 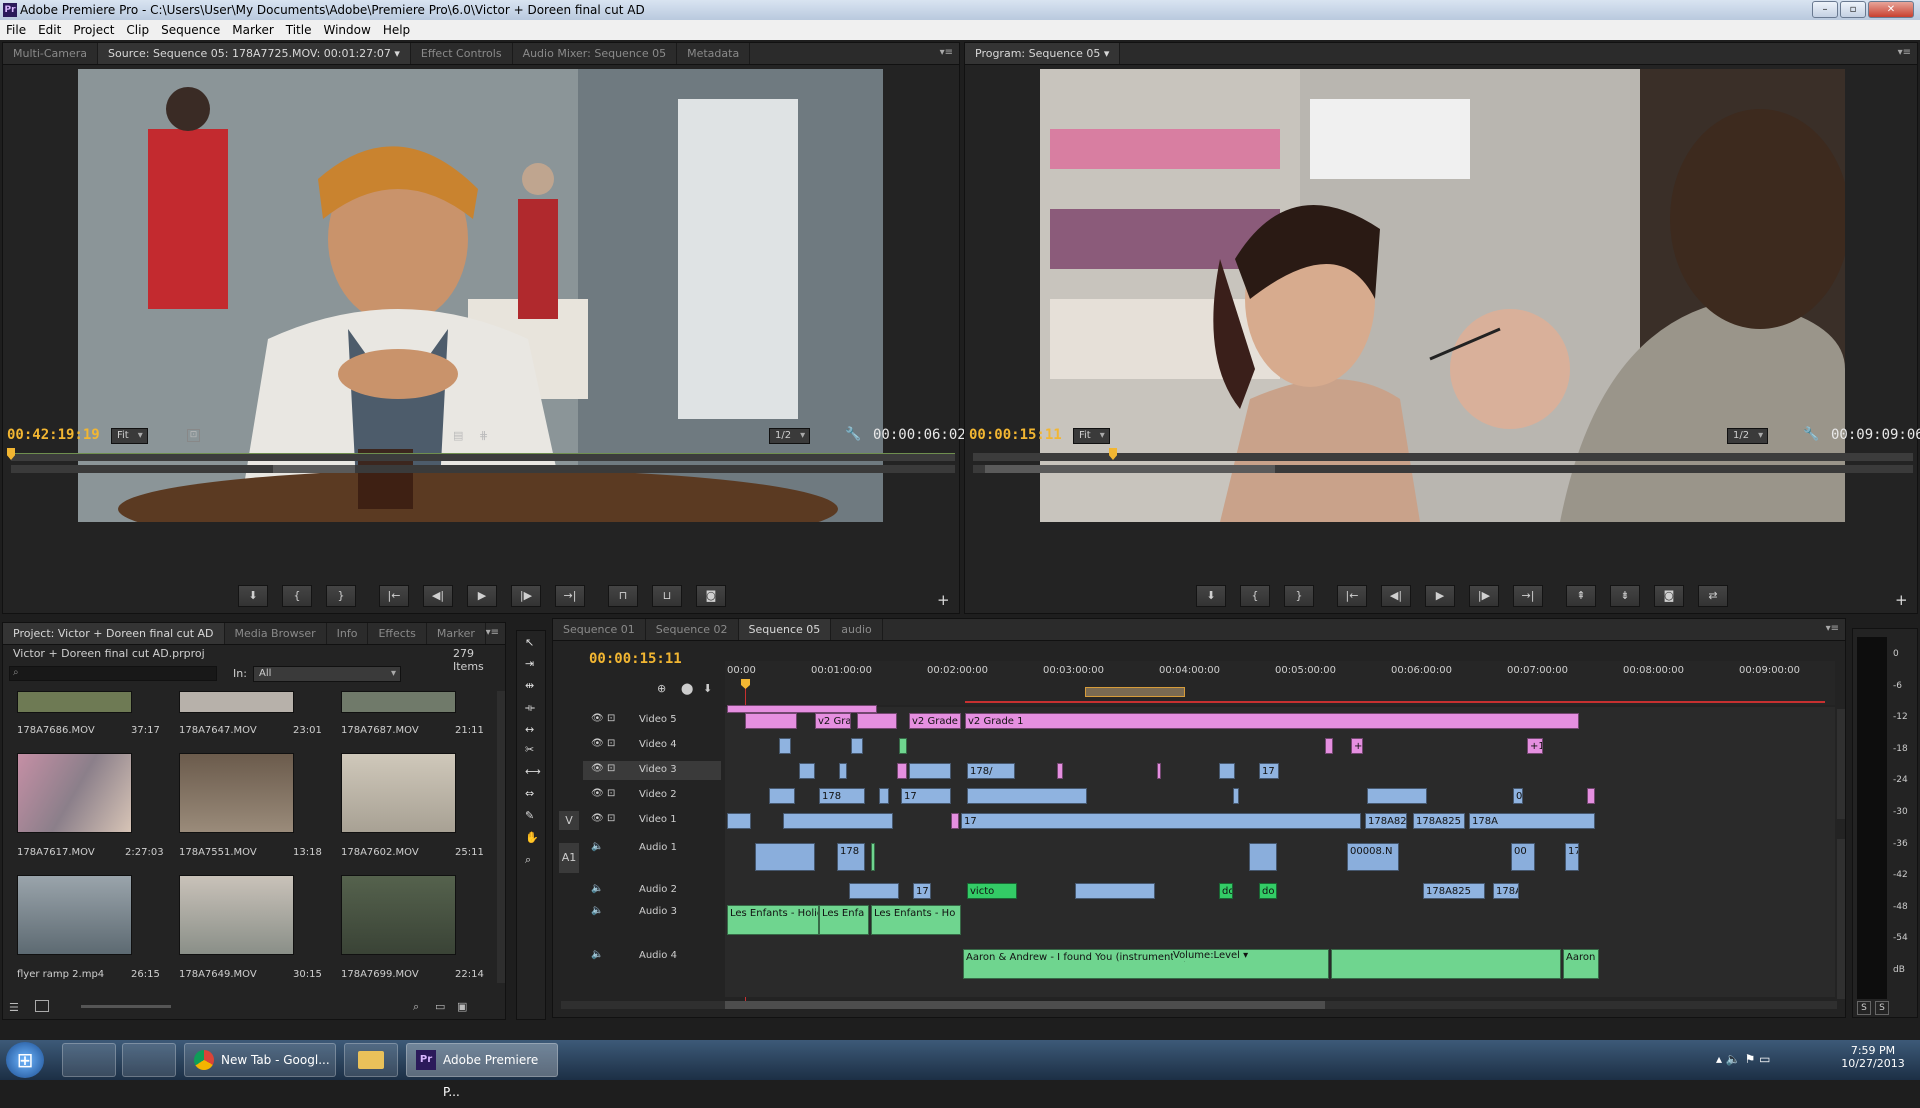 What do you see at coordinates (529, 815) in the screenshot?
I see `pen-tool-icon: ✎` at bounding box center [529, 815].